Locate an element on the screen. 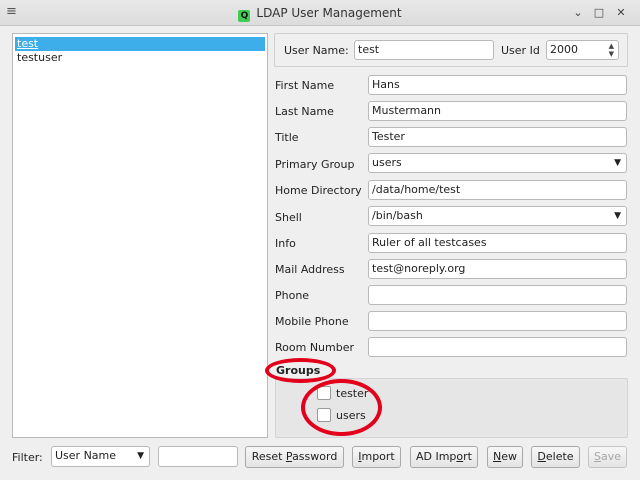  last-name-input: Mustermann is located at coordinates (497, 111).